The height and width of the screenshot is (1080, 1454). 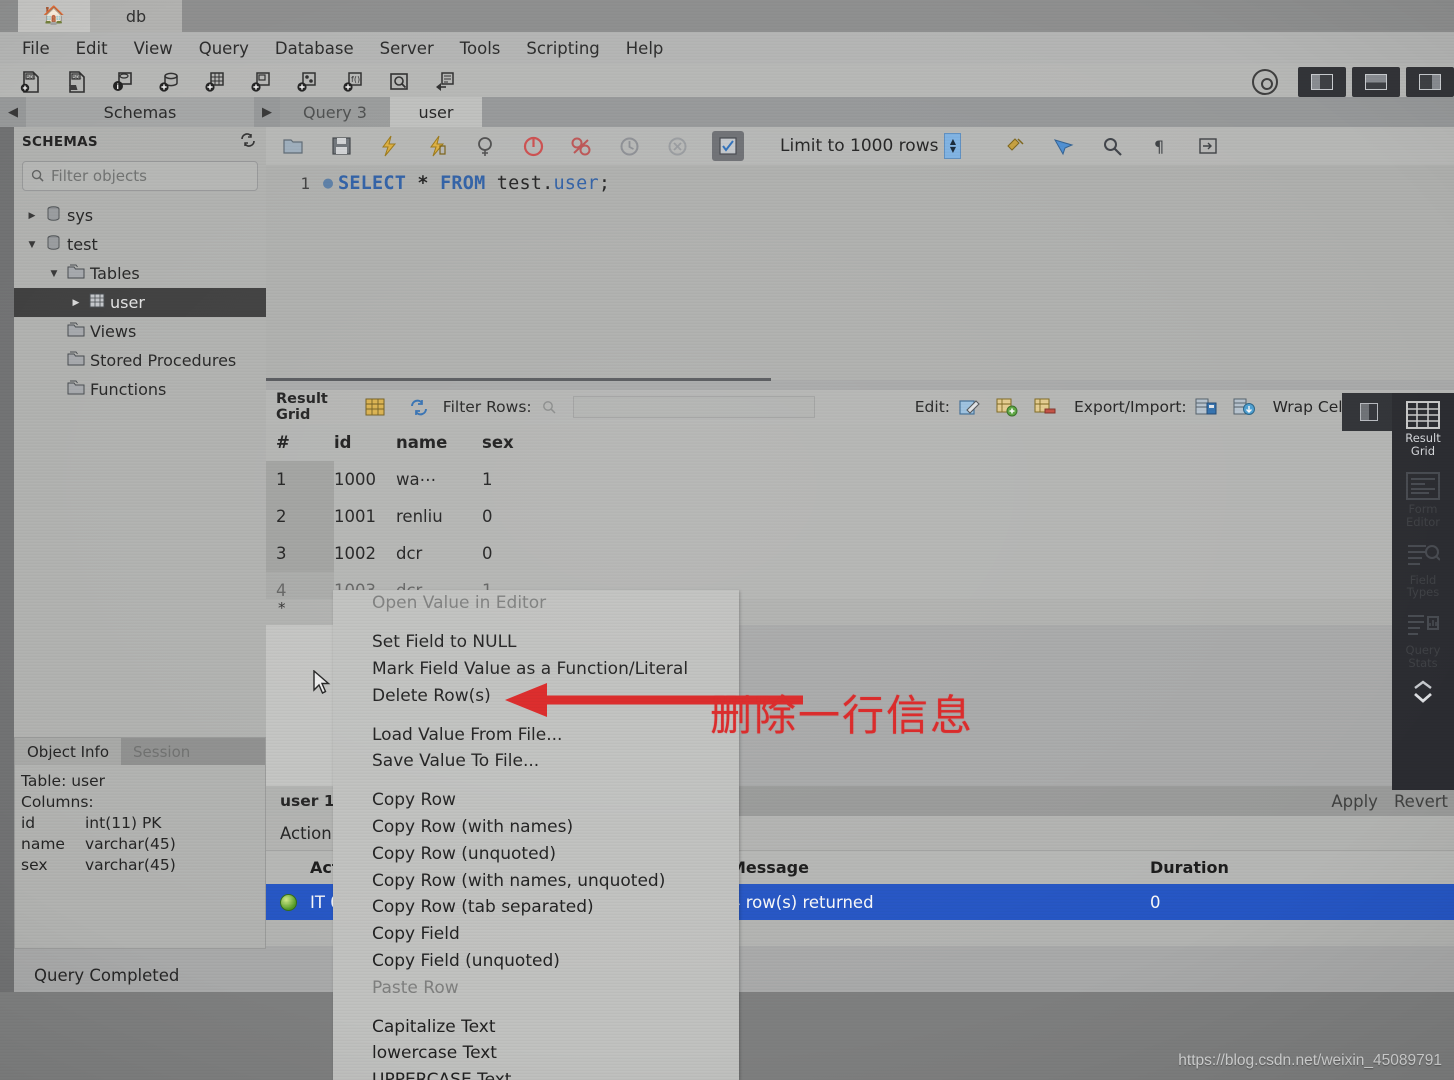 I want to click on explain-icon, so click(x=485, y=146).